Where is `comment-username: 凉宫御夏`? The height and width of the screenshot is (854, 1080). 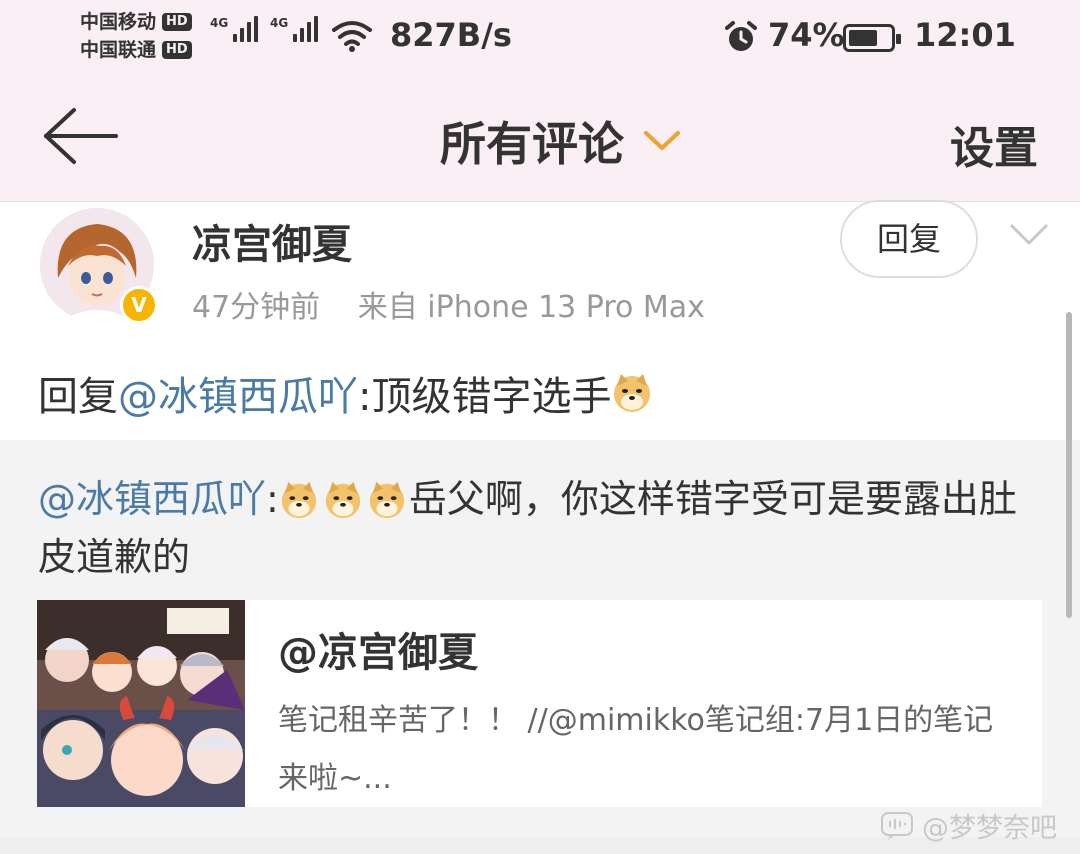
comment-username: 凉宫御夏 is located at coordinates (272, 241).